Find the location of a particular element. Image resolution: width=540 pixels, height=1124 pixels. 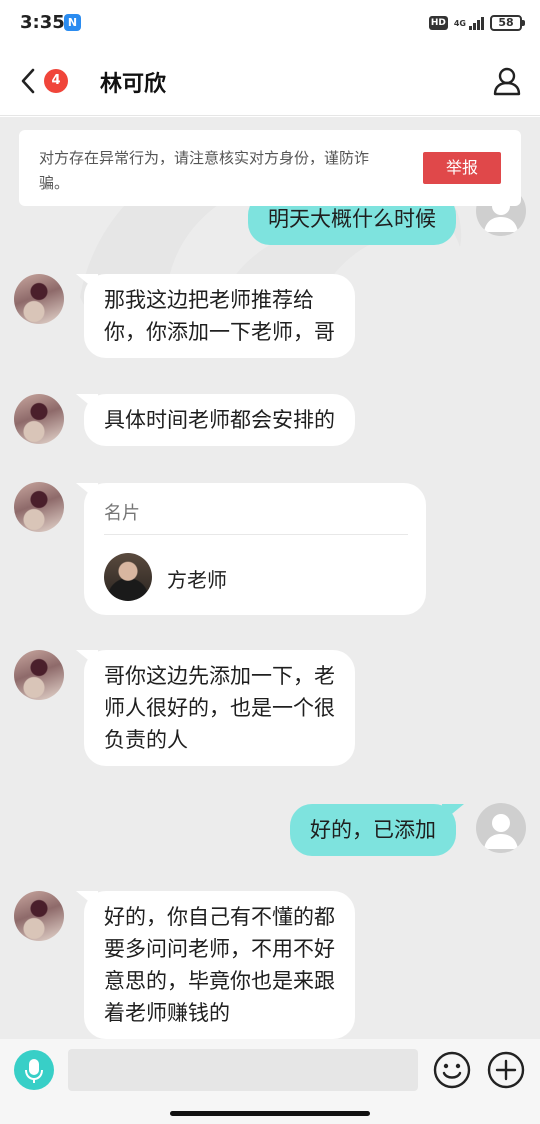

voice-input-button is located at coordinates (34, 1070).